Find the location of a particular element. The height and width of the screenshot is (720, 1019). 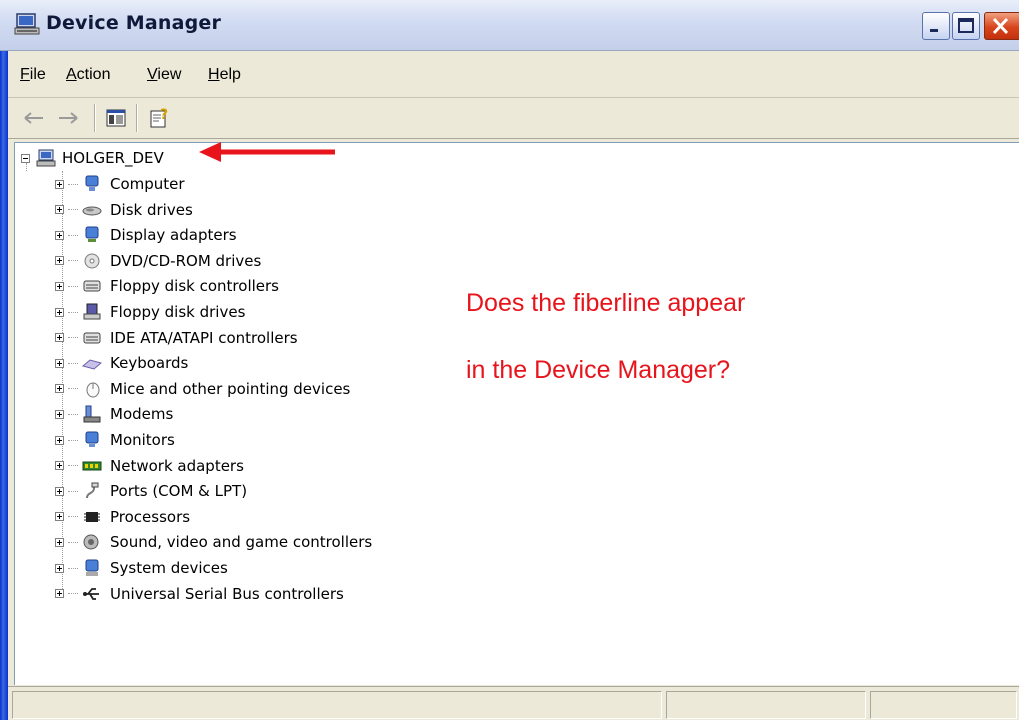

show-hide-console-tree-icon is located at coordinates (116, 118).